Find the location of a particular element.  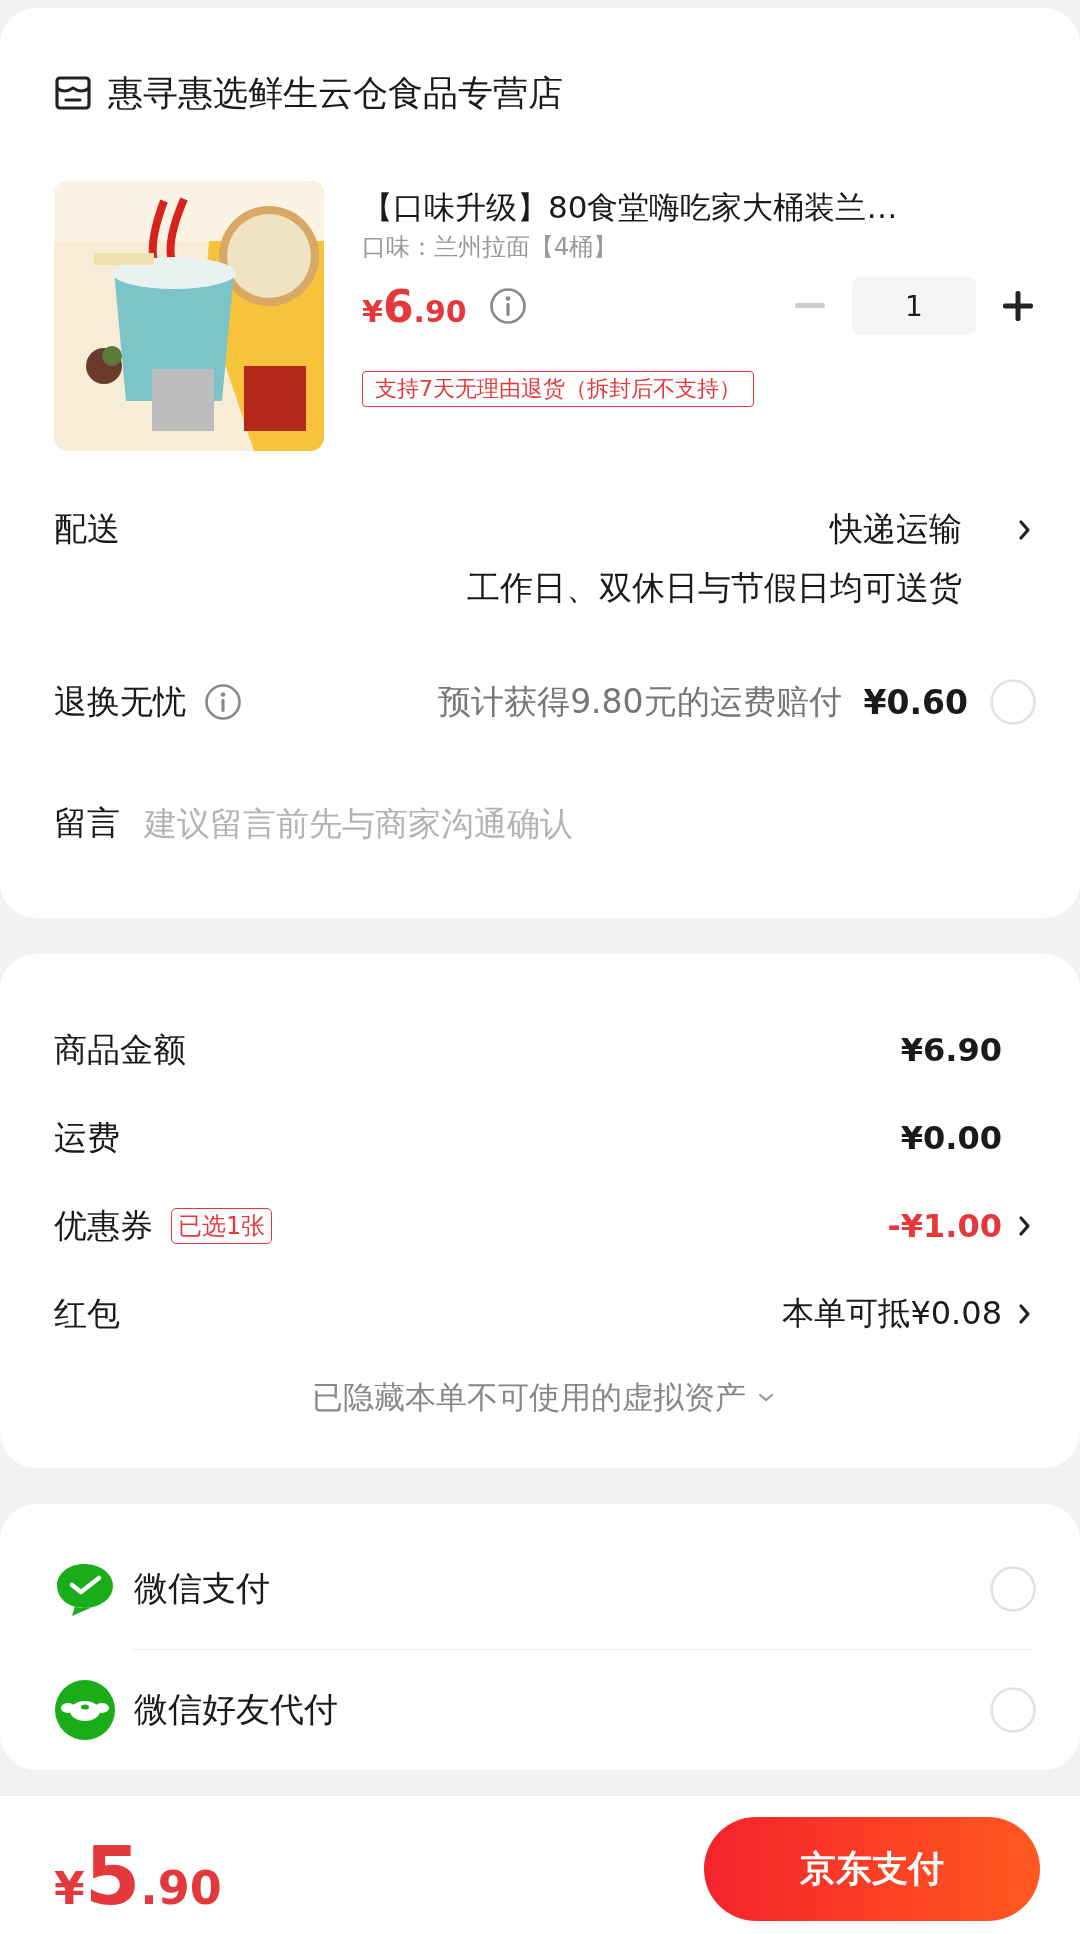

delivery-label: 配送 is located at coordinates (87, 529).